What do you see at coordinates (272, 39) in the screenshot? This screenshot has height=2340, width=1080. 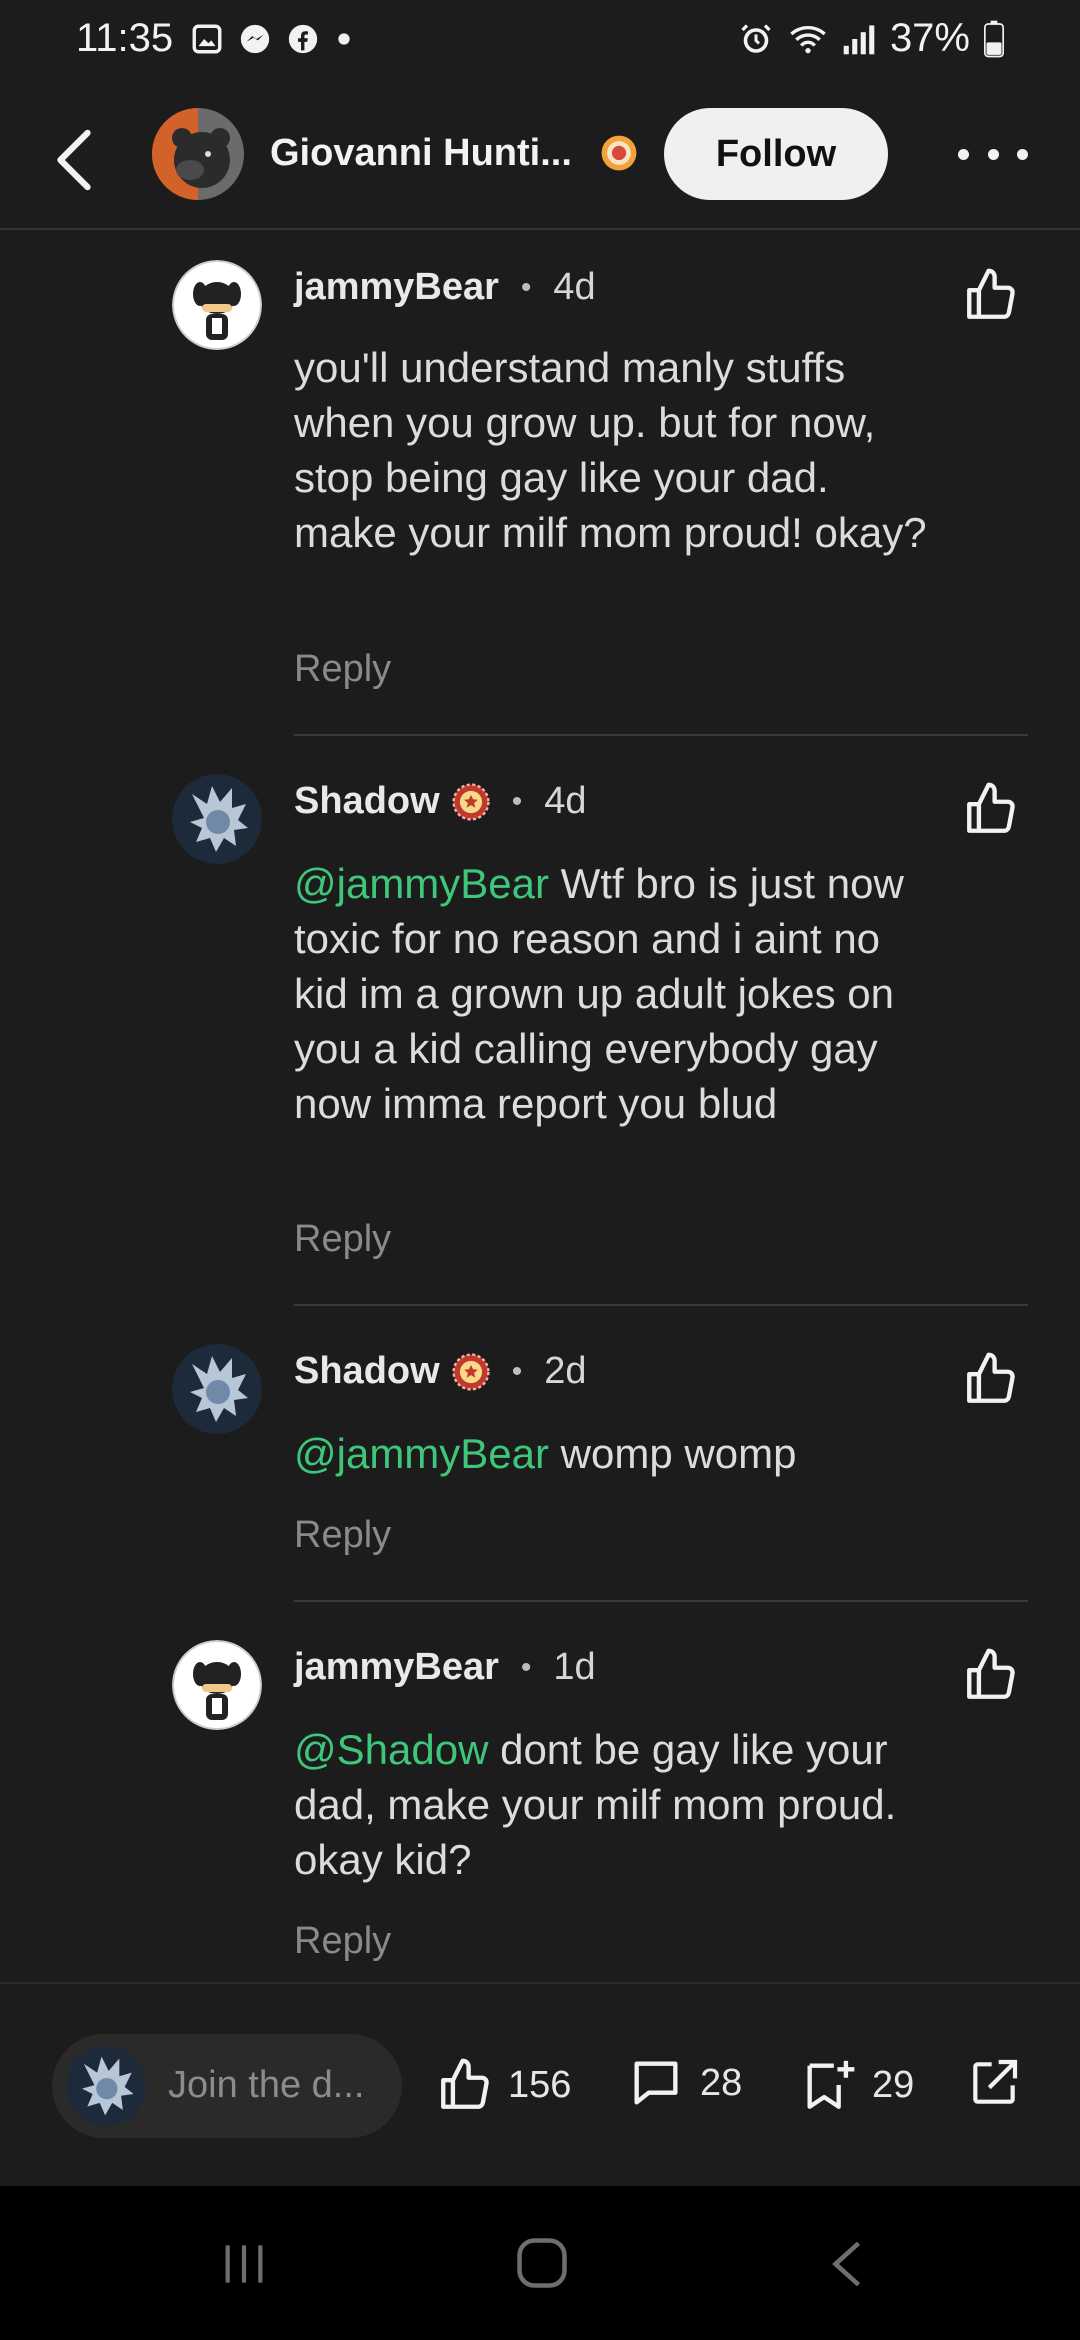 I see `notification-icons` at bounding box center [272, 39].